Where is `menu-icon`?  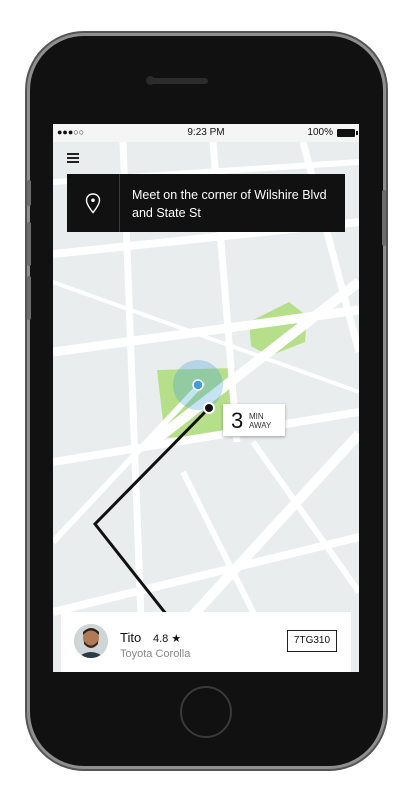
menu-icon is located at coordinates (73, 158).